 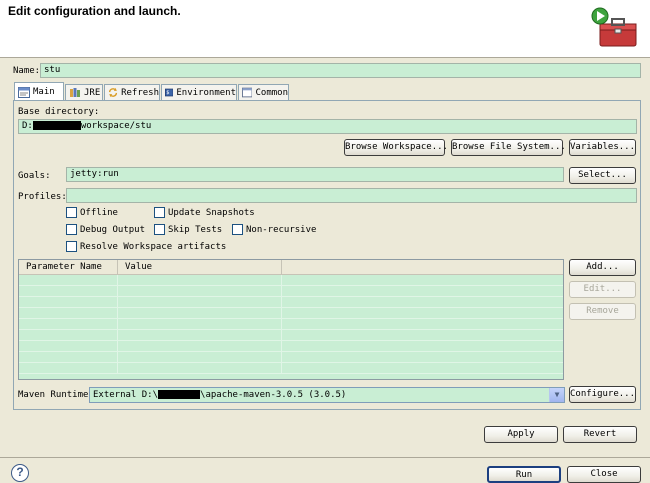 I want to click on offline-checkbox: Offline, so click(x=92, y=212).